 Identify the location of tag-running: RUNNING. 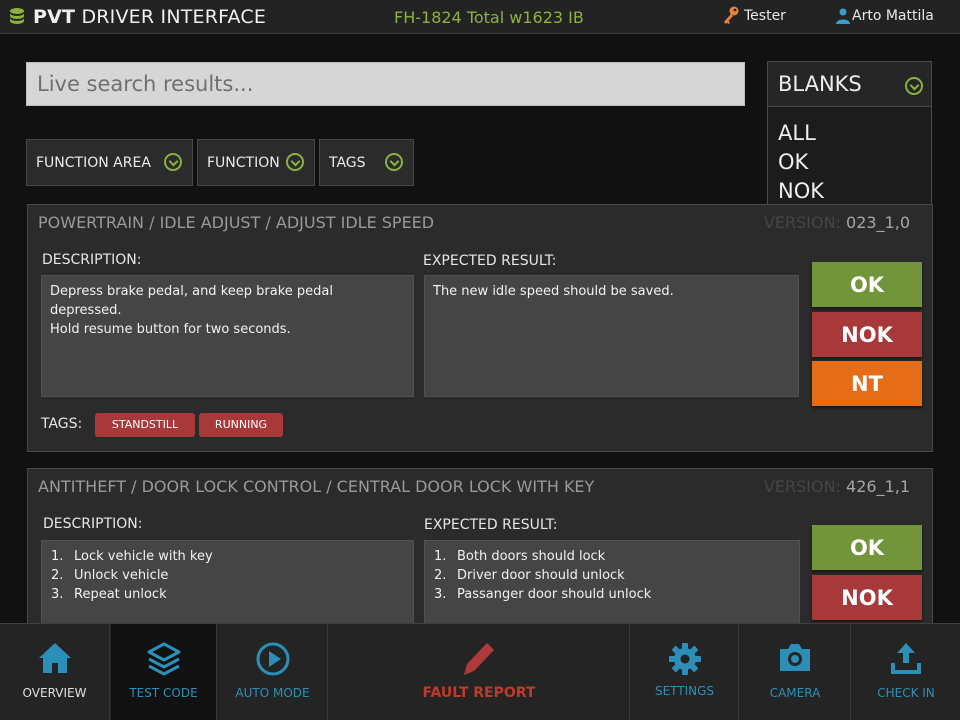
(241, 425).